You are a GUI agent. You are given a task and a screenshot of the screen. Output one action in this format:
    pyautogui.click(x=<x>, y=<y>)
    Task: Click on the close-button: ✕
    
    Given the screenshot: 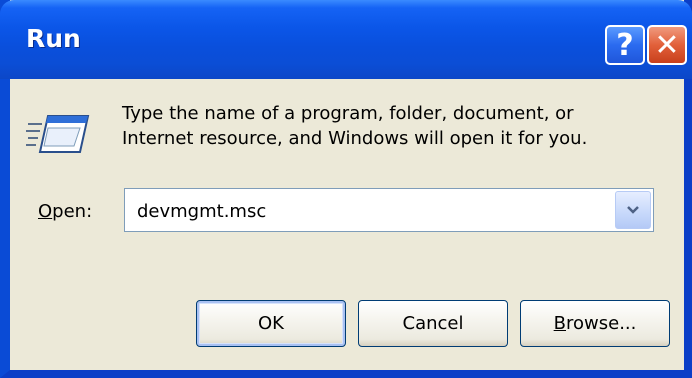 What is the action you would take?
    pyautogui.click(x=667, y=45)
    